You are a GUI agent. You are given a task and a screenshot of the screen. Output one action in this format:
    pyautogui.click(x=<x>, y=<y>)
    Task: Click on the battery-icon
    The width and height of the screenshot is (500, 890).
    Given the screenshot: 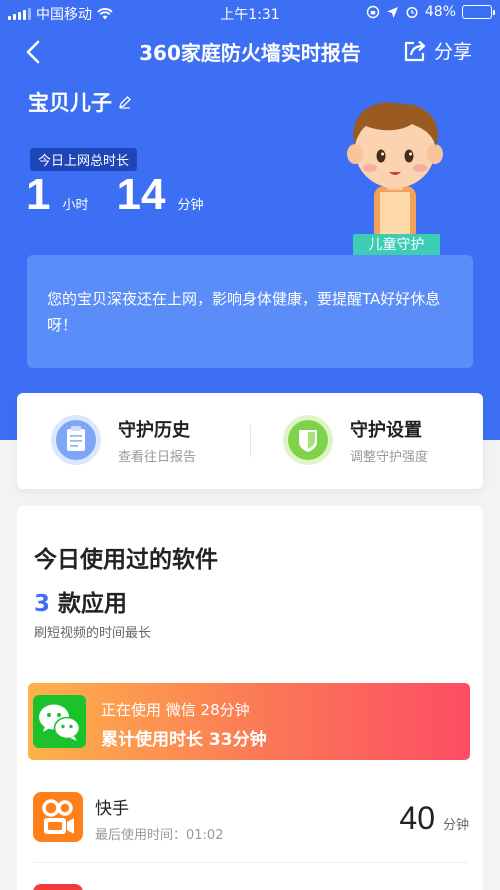 What is the action you would take?
    pyautogui.click(x=478, y=12)
    